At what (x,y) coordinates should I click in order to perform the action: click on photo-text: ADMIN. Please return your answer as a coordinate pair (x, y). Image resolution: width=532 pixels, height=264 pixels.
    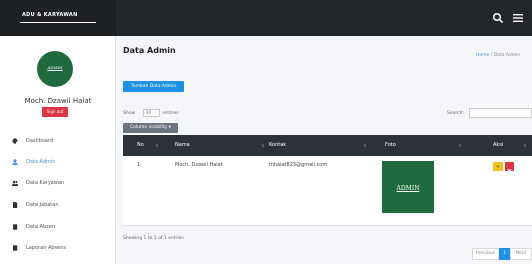
    Looking at the image, I should click on (408, 188).